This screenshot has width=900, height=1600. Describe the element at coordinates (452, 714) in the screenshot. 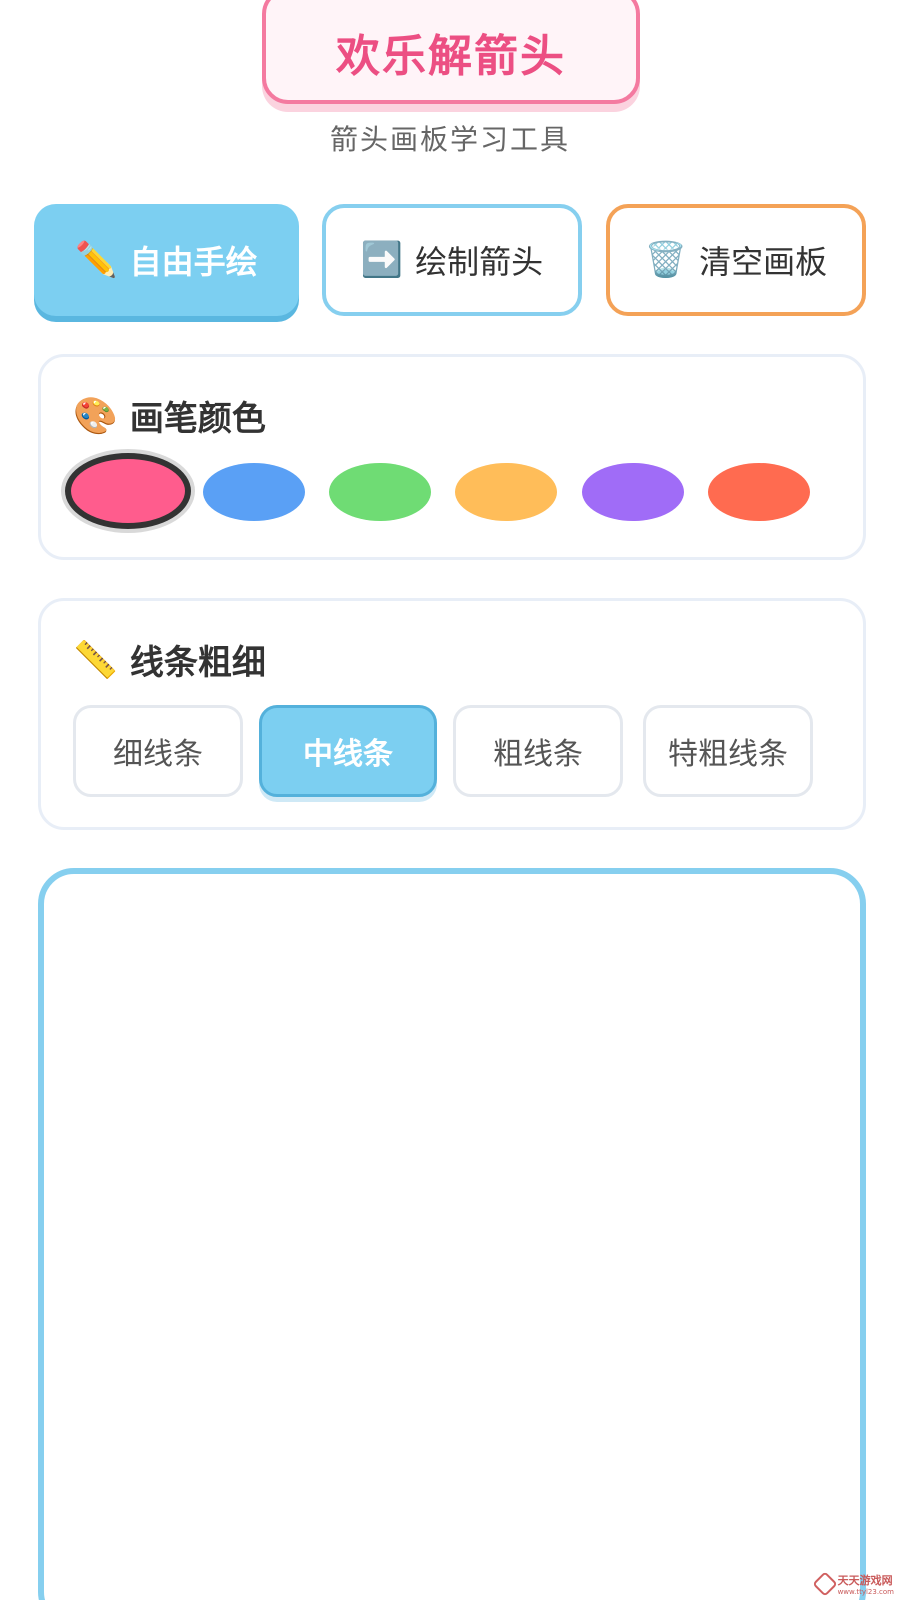

I see `line-width-panel: 📏 线条粗细 细线条 中线条 粗线条 特粗线条` at that location.